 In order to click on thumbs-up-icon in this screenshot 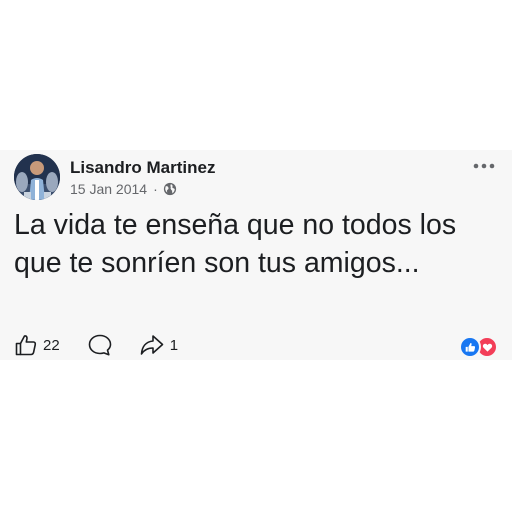, I will do `click(26, 345)`.